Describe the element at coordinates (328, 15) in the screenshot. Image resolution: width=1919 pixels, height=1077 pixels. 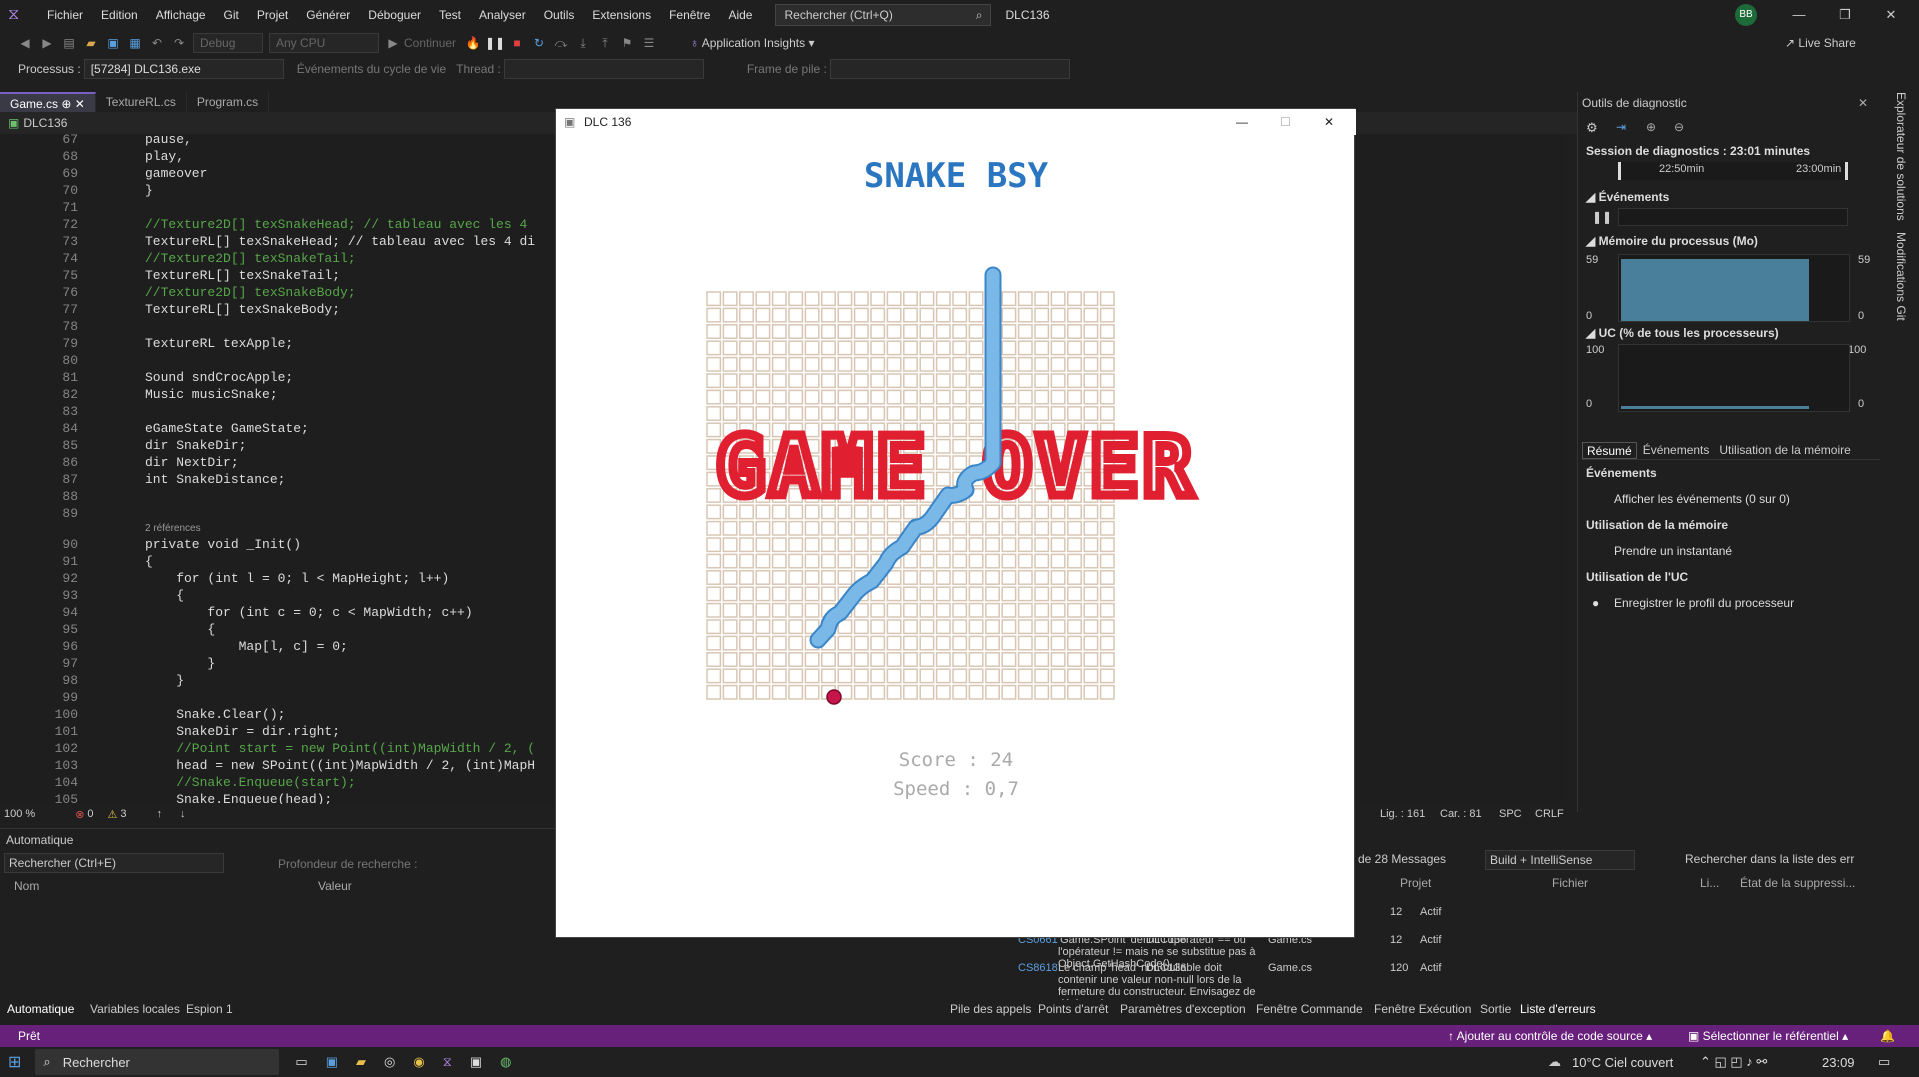
I see `menu-generer: Générer` at that location.